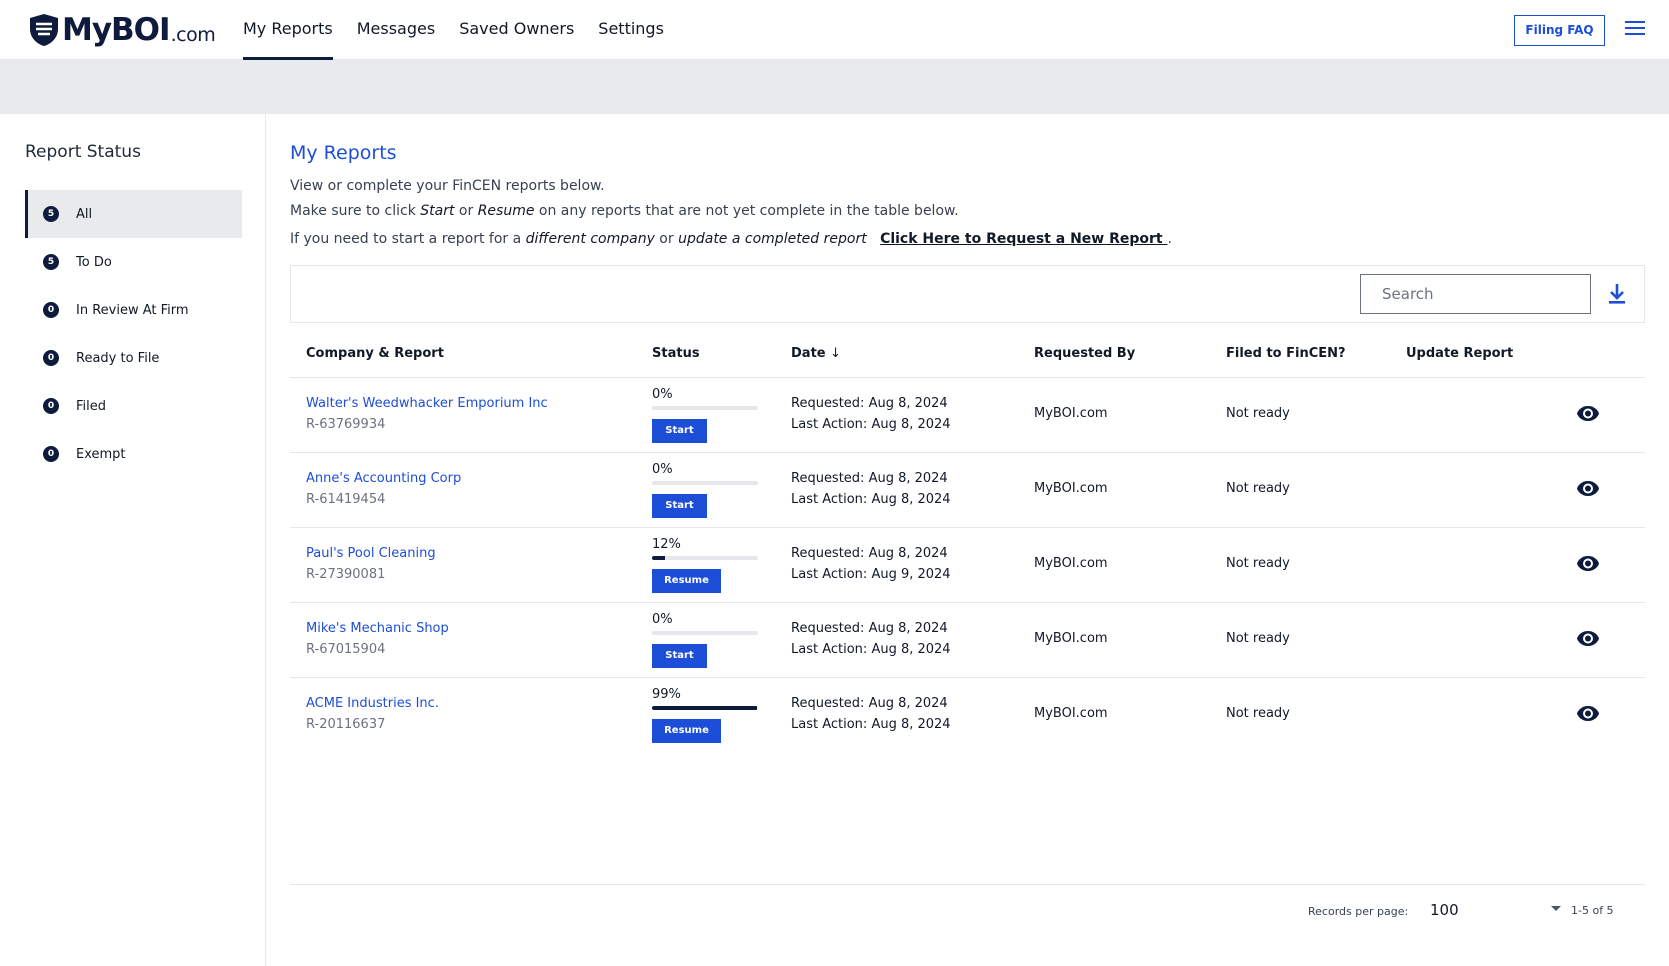 Image resolution: width=1669 pixels, height=966 pixels. I want to click on status-item-label: Exempt, so click(101, 454).